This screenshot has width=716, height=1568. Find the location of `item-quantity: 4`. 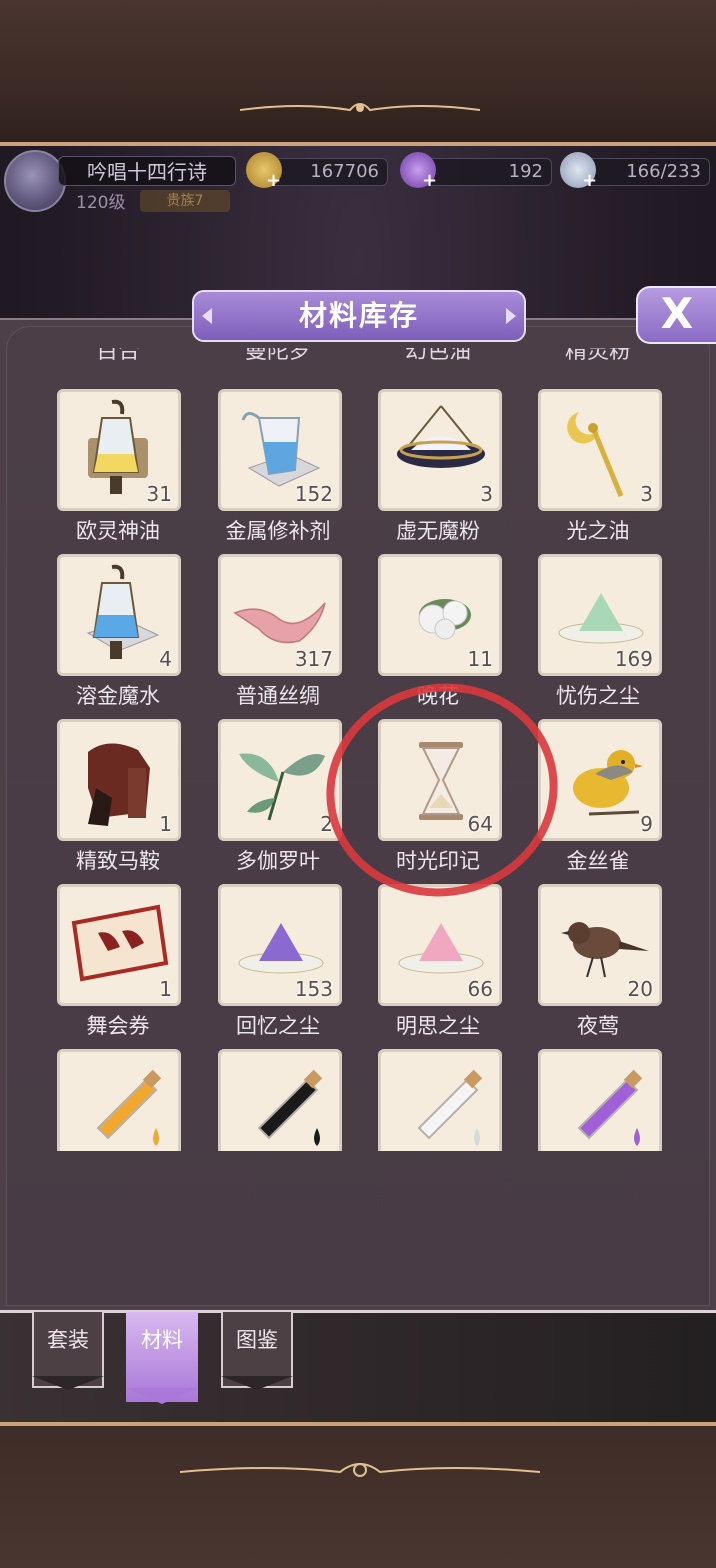

item-quantity: 4 is located at coordinates (165, 659).